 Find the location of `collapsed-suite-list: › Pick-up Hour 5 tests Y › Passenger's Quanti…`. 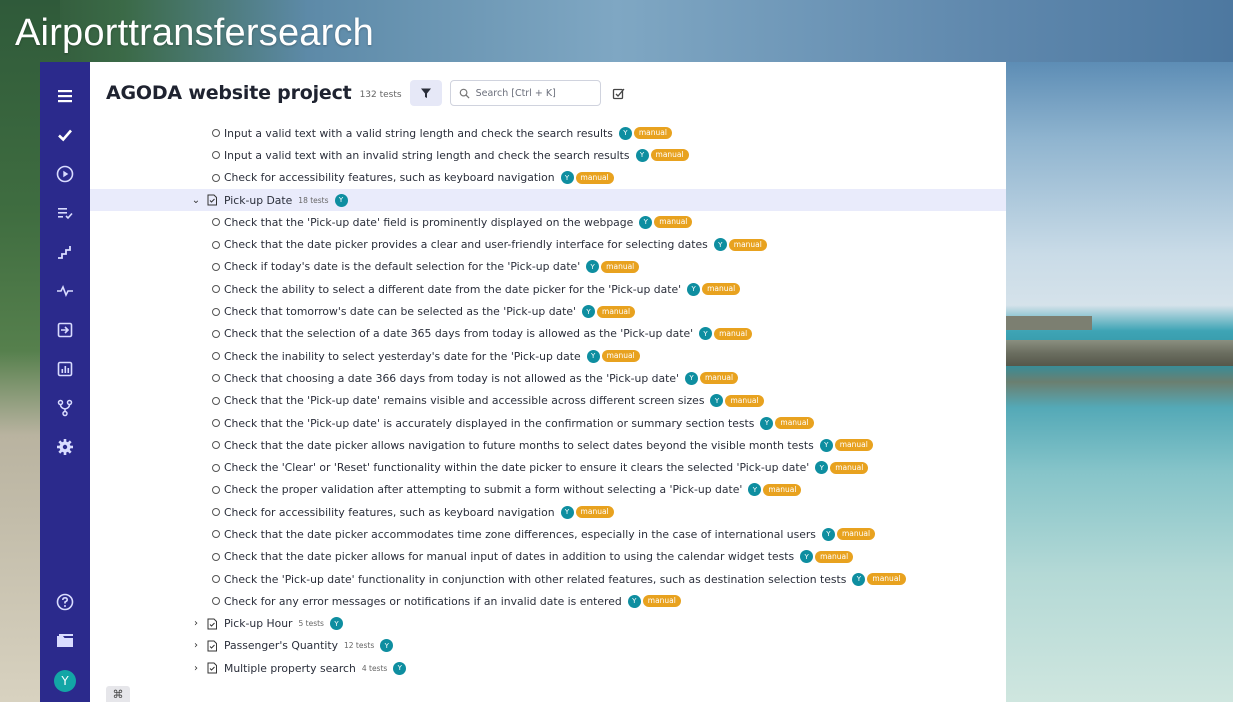

collapsed-suite-list: › Pick-up Hour 5 tests Y › Passenger's Quanti… is located at coordinates (548, 646).